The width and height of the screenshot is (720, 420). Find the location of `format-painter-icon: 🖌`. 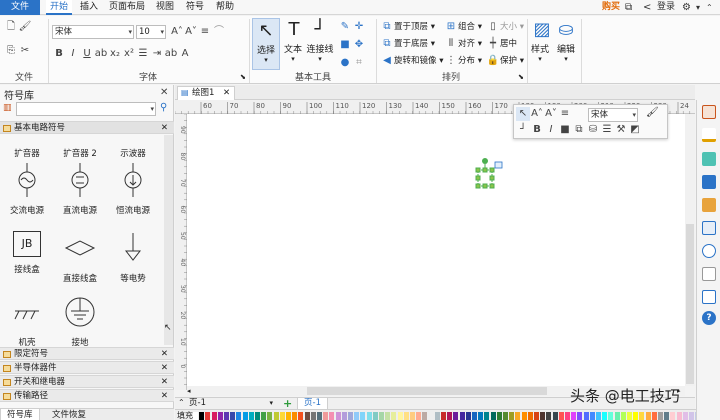

format-painter-icon: 🖌 is located at coordinates (652, 112).